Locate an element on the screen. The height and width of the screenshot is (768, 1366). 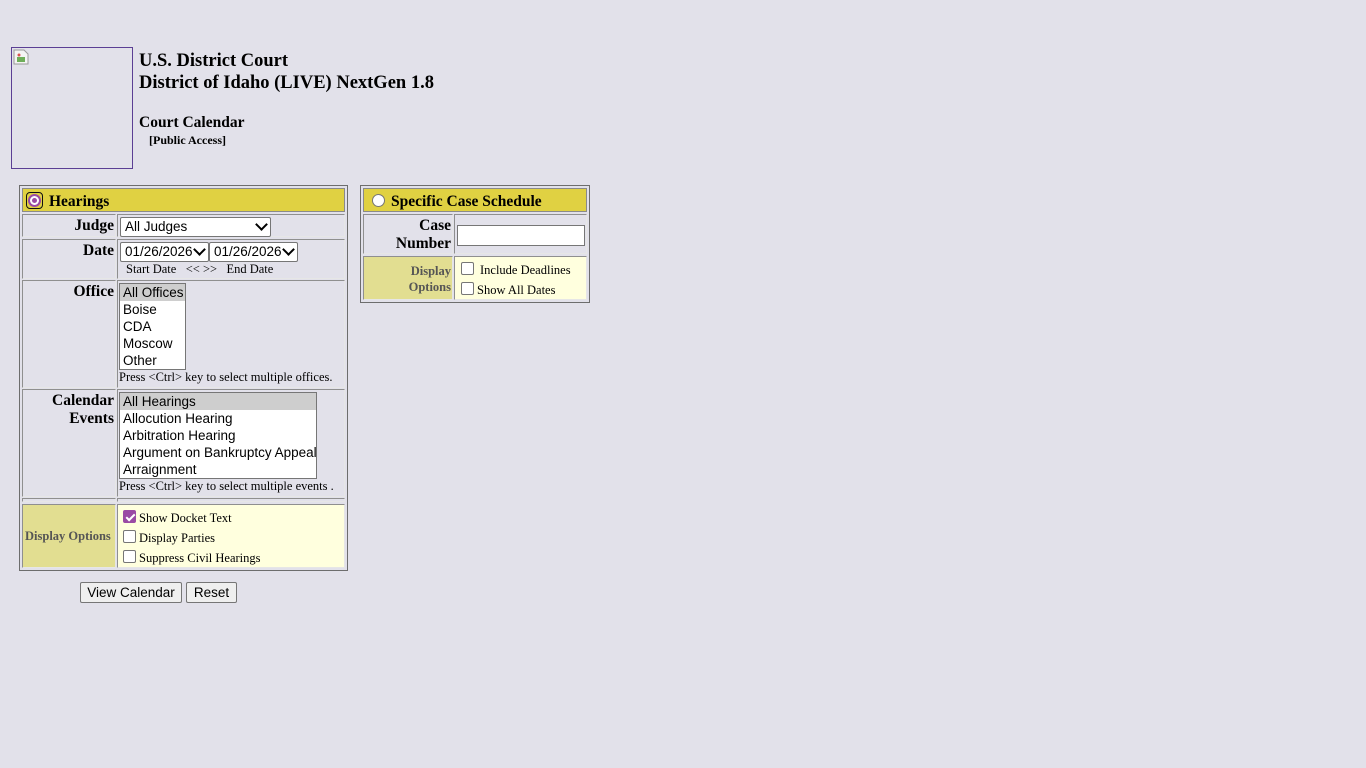
judge-label-cell: Judge is located at coordinates (69, 225).